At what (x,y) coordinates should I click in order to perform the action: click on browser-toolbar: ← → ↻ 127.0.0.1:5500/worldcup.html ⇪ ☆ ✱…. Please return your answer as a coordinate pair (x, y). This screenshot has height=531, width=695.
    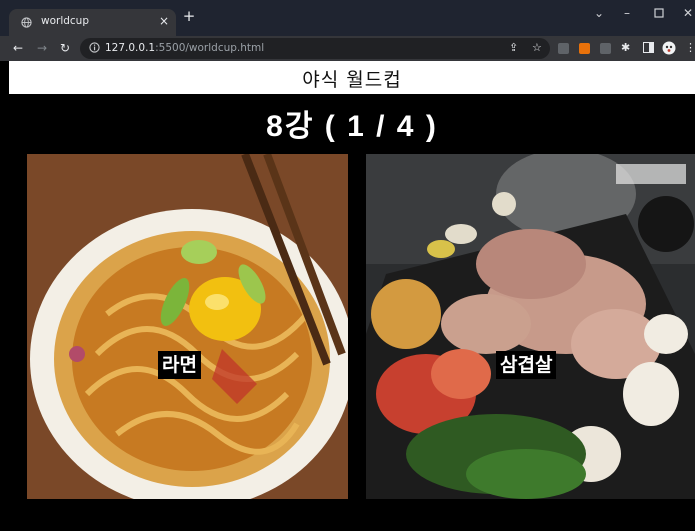
    Looking at the image, I should click on (347, 48).